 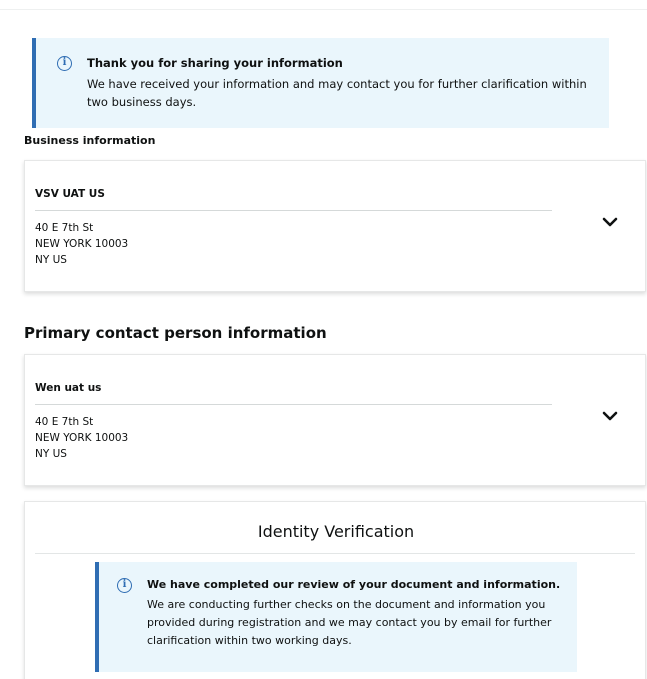 I want to click on business-section-label: Business information, so click(x=90, y=140).